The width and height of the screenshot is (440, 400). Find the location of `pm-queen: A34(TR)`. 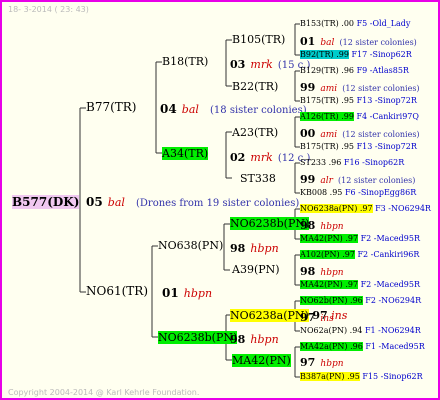

pm-queen: A34(TR) is located at coordinates (185, 153).